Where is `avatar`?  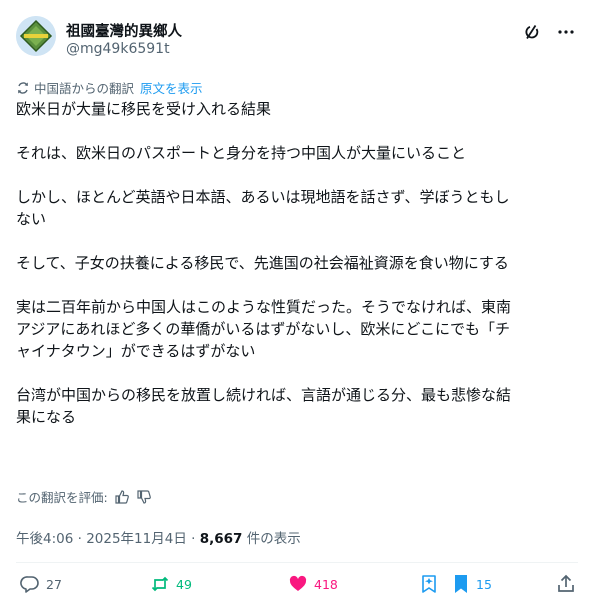 avatar is located at coordinates (36, 36).